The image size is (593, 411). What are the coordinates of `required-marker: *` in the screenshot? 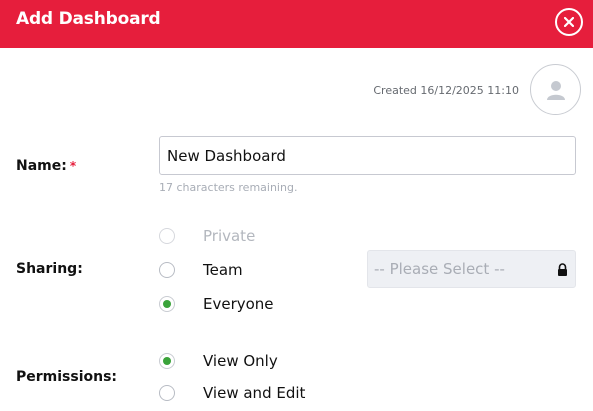 It's located at (73, 166).